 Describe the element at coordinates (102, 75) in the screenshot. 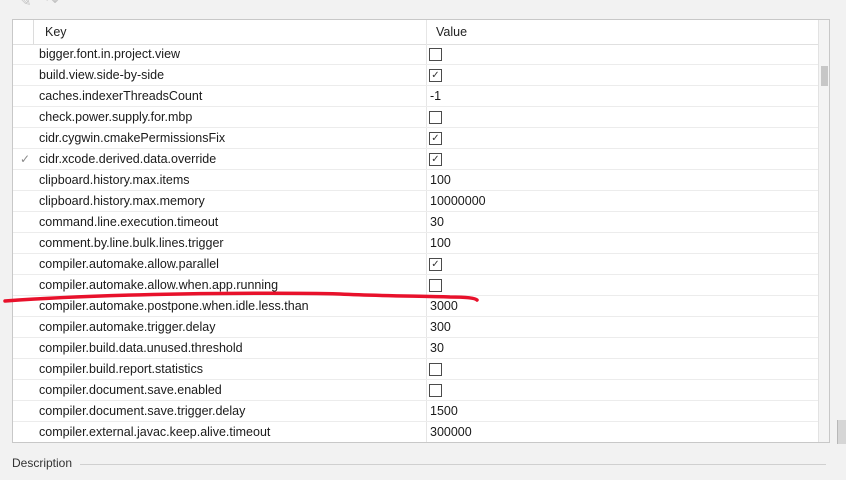

I see `row-key: build.view.side-by-side` at that location.